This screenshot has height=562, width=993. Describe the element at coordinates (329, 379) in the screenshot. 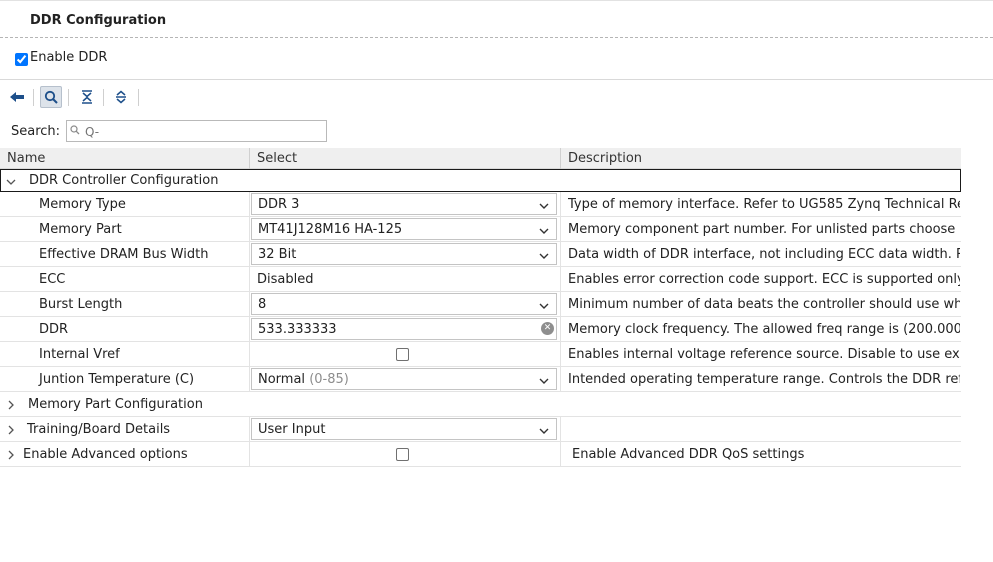

I see `select-value-hint: (0-85)` at that location.